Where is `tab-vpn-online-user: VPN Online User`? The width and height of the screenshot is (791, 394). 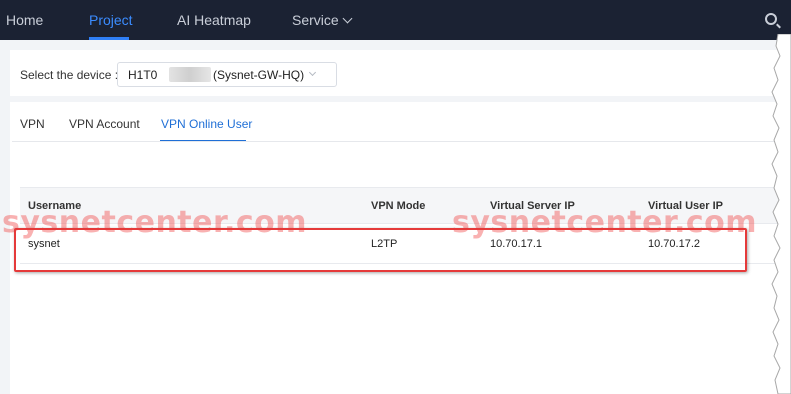 tab-vpn-online-user: VPN Online User is located at coordinates (206, 124).